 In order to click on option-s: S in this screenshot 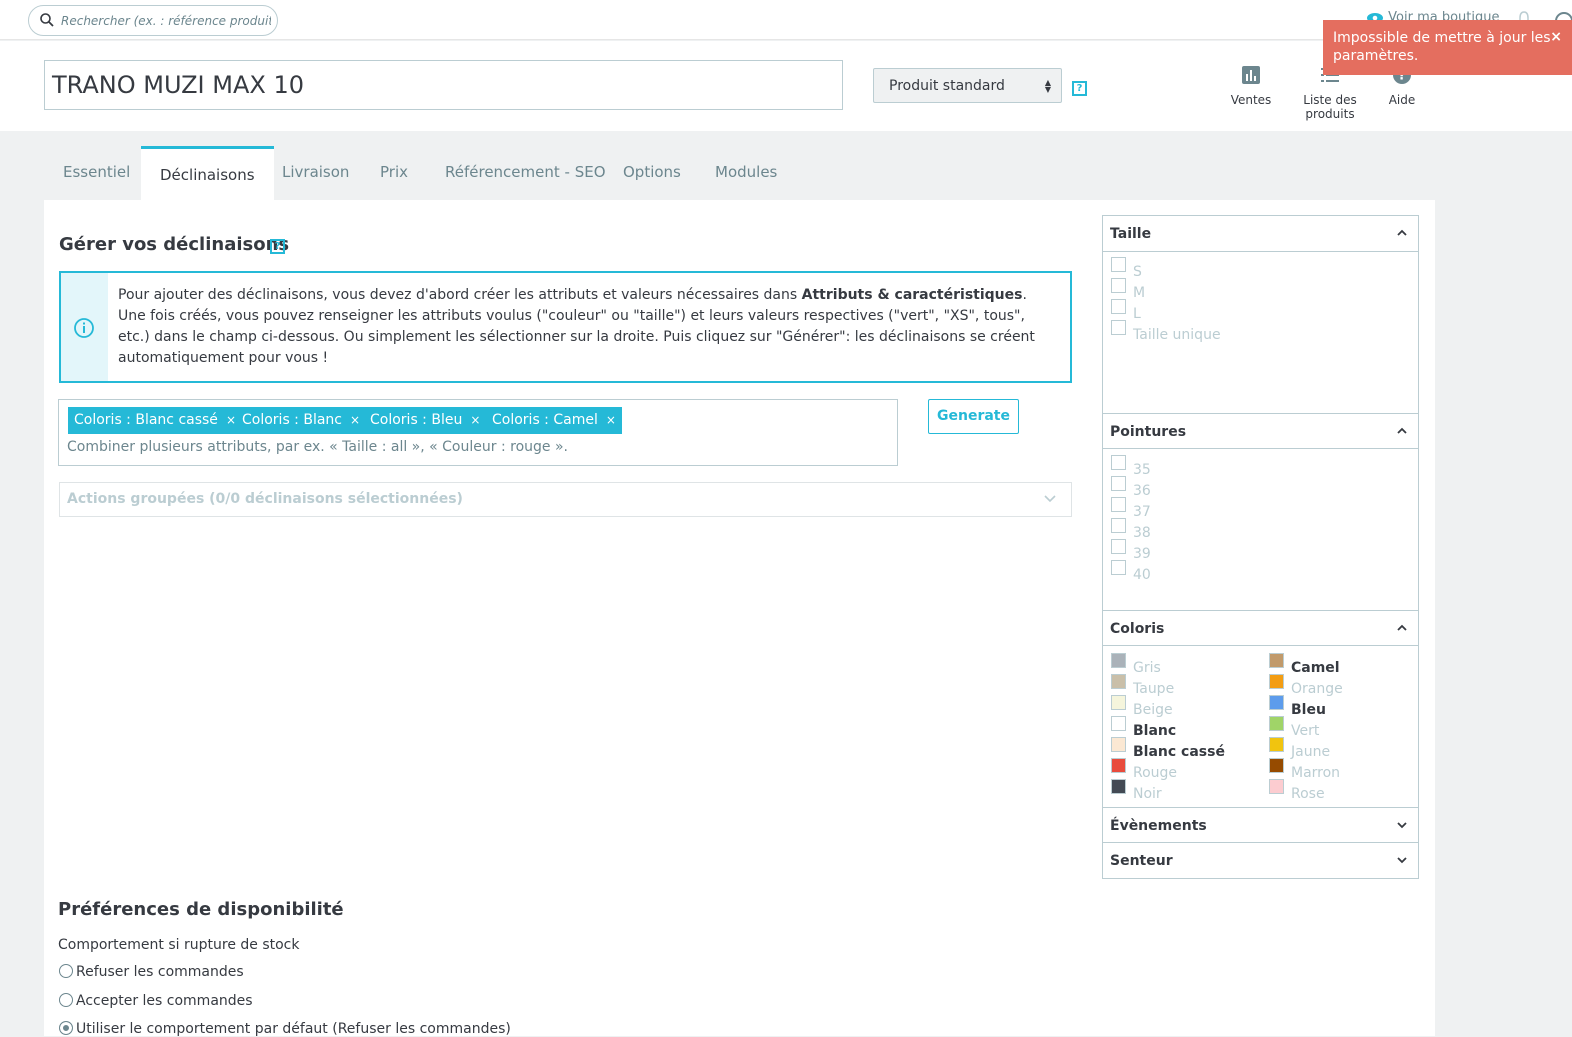, I will do `click(1126, 269)`.